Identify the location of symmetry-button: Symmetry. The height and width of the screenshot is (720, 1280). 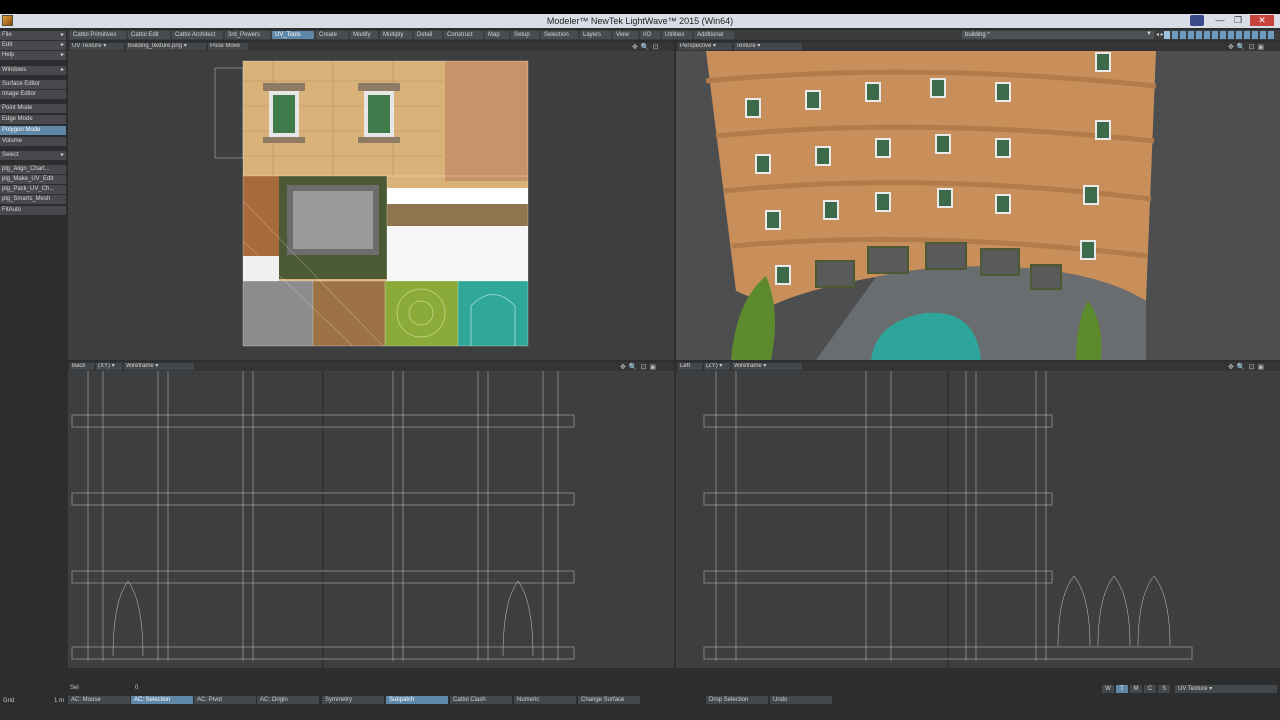
(353, 700).